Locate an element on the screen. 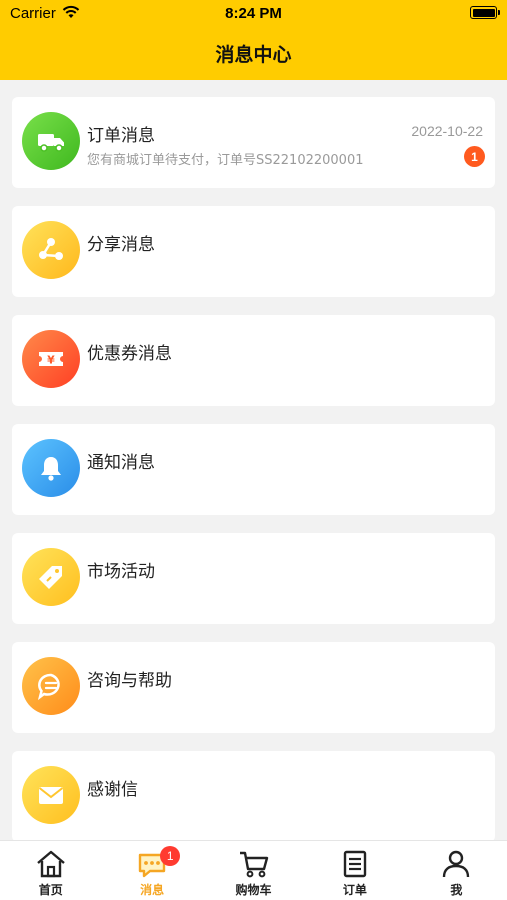  page-title: 消息中心 is located at coordinates (253, 55).